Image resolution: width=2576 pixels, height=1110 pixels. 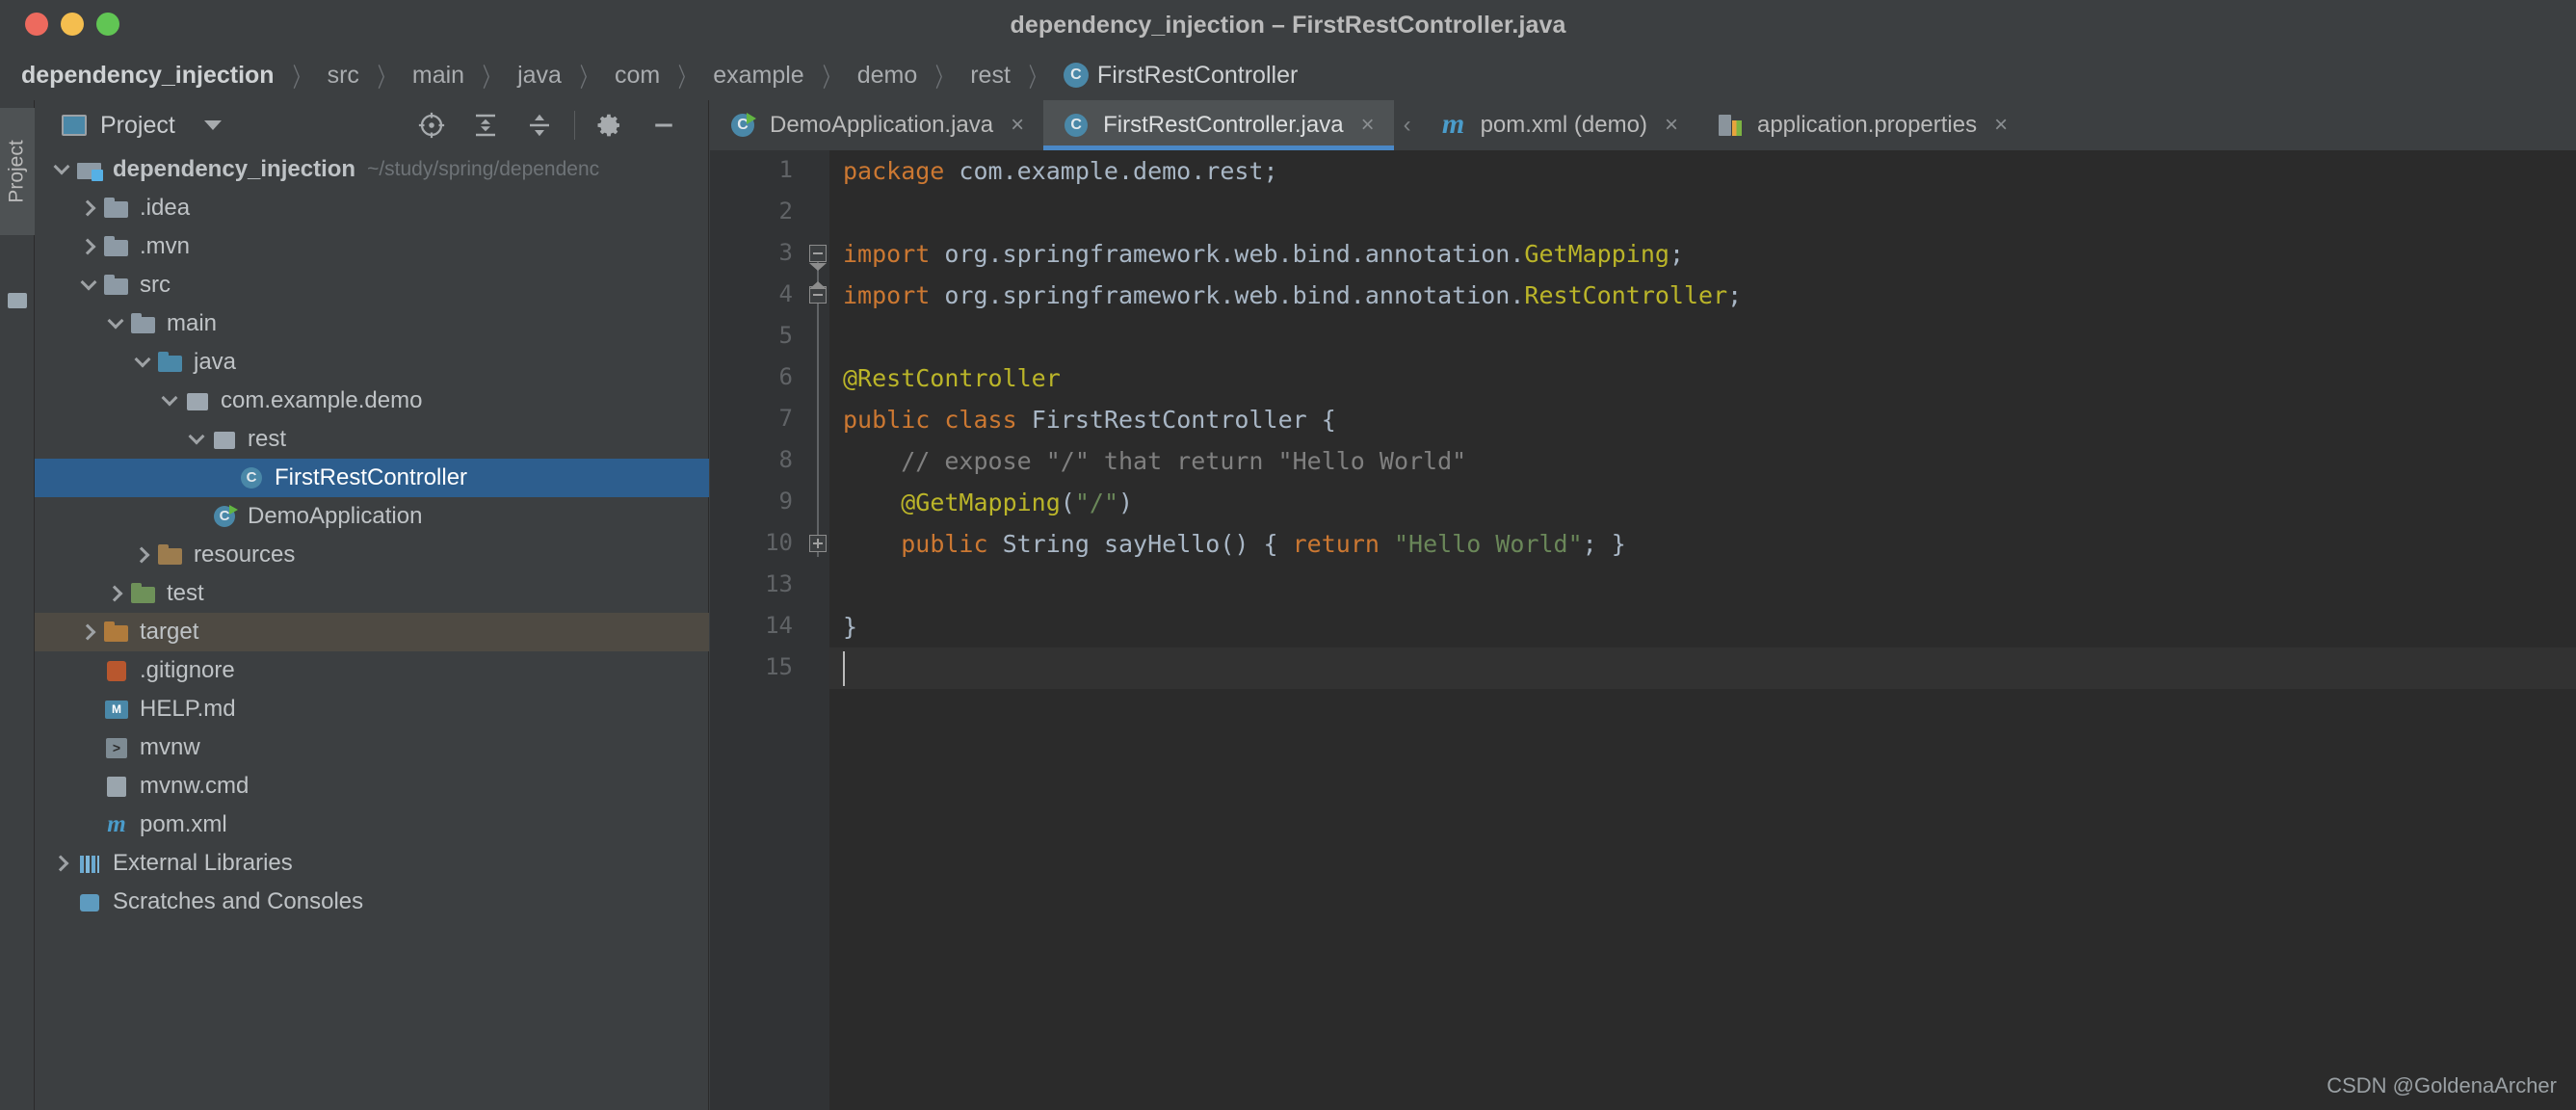 I want to click on fold-collapse-icon, so click(x=818, y=254).